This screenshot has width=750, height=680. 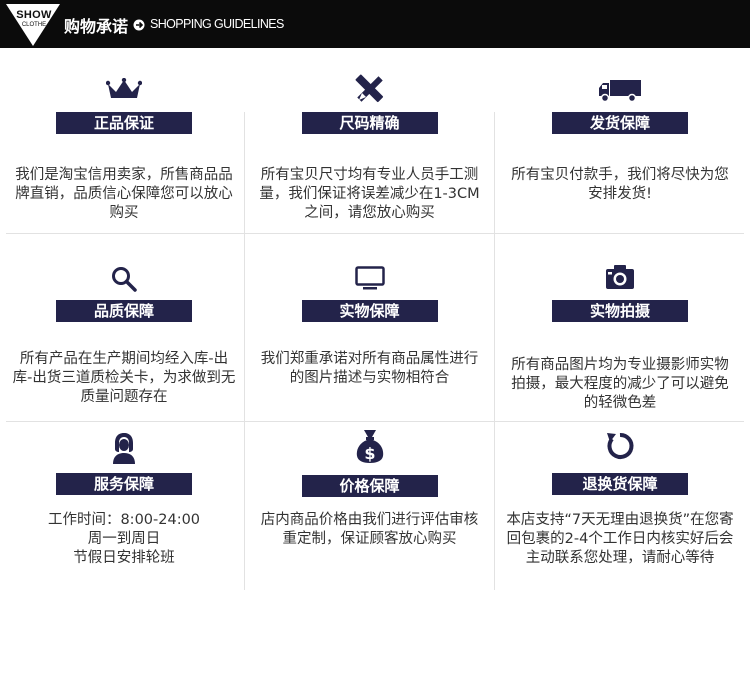 What do you see at coordinates (124, 378) in the screenshot?
I see `guideline-desc: 所有产品在生产期间均经入库-出库-出货三道质检关卡，为求做到无质量问题存在` at bounding box center [124, 378].